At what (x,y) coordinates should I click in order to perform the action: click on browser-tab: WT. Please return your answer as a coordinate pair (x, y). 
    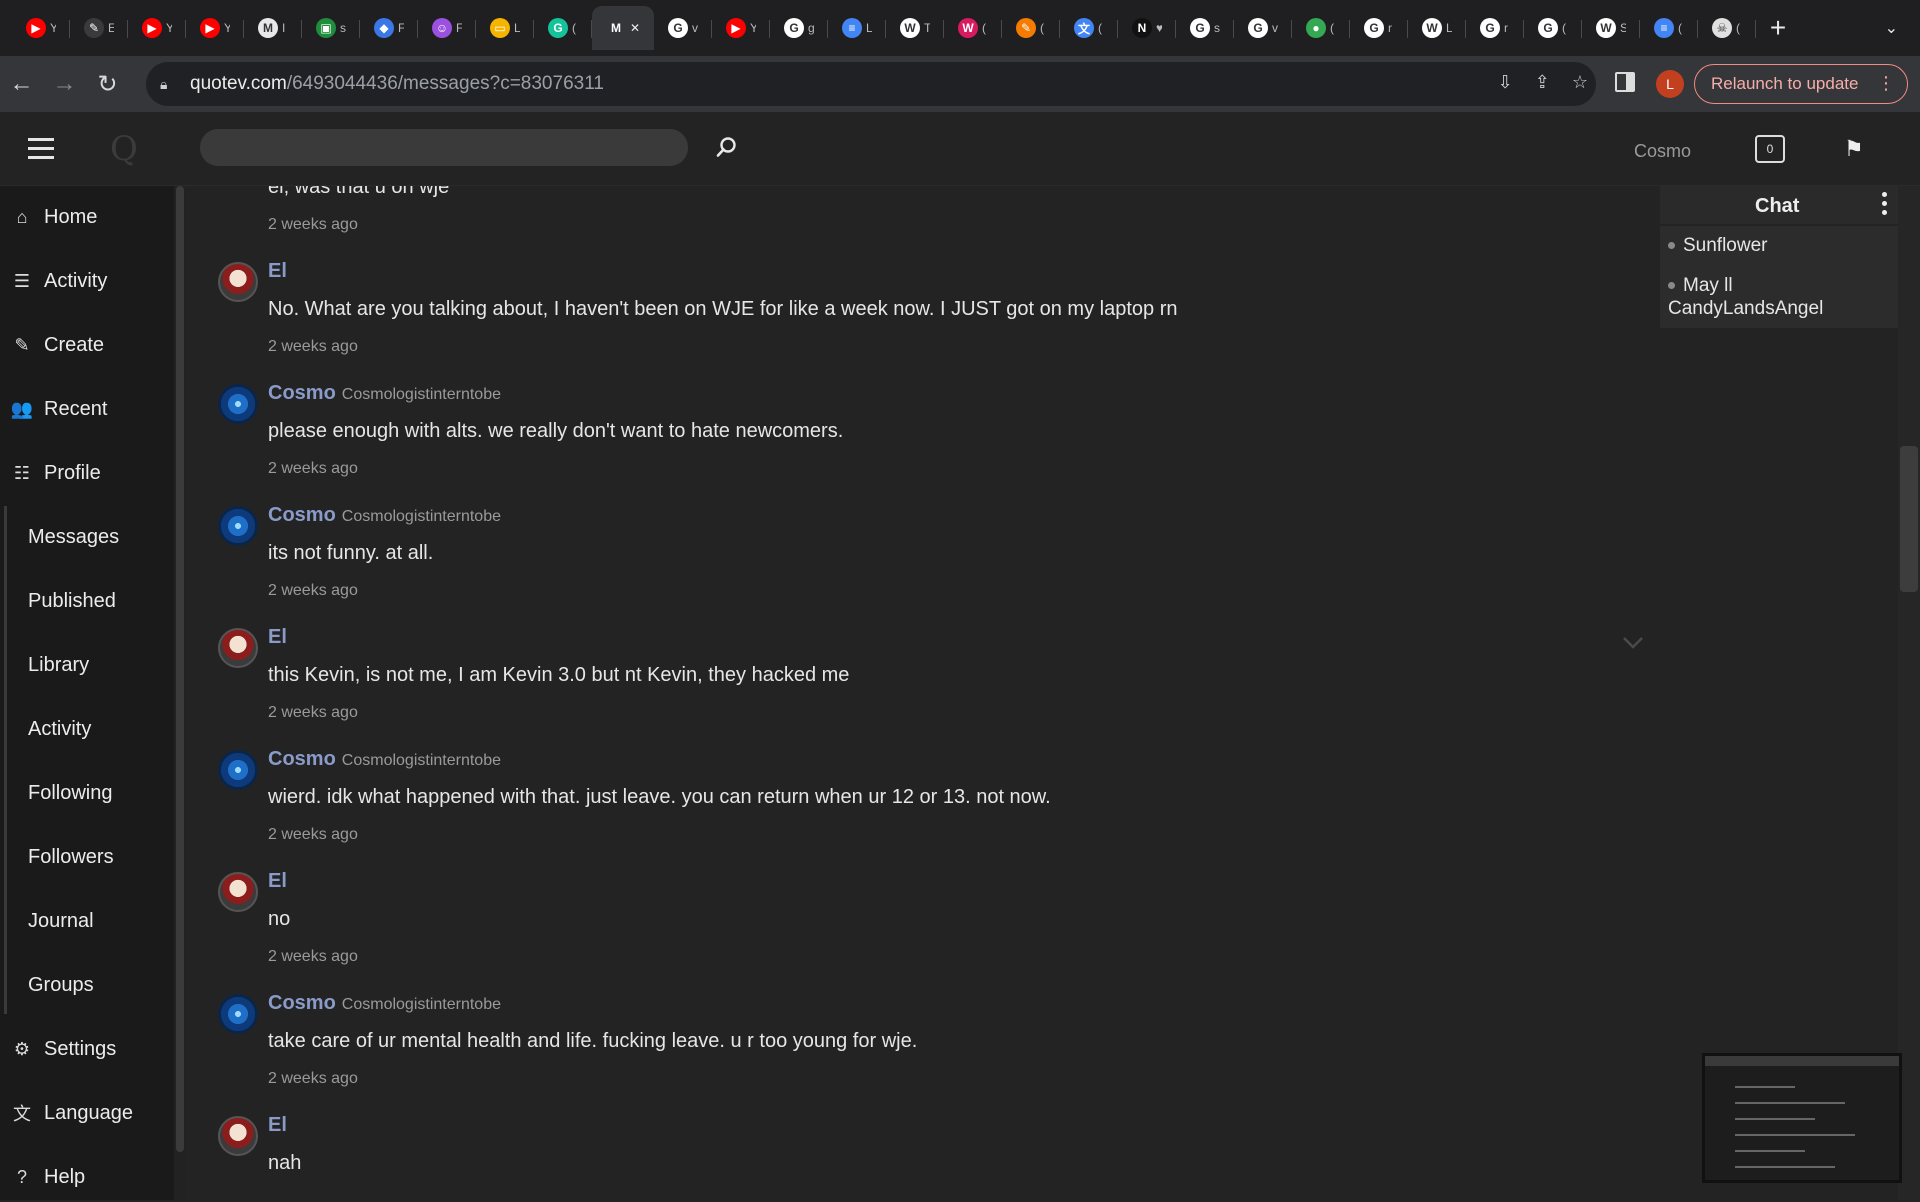
    Looking at the image, I should click on (915, 28).